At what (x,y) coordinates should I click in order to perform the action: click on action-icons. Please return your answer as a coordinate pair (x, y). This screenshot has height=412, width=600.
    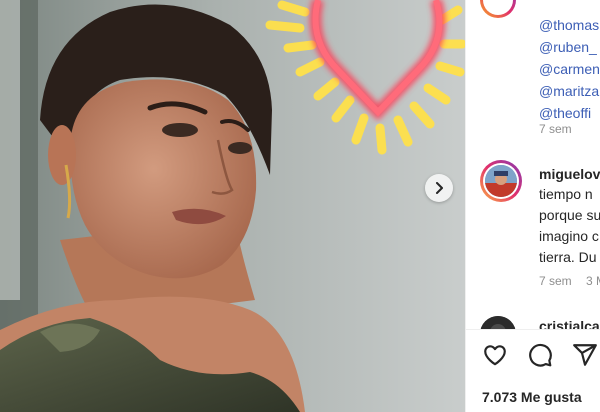
    Looking at the image, I should click on (540, 355).